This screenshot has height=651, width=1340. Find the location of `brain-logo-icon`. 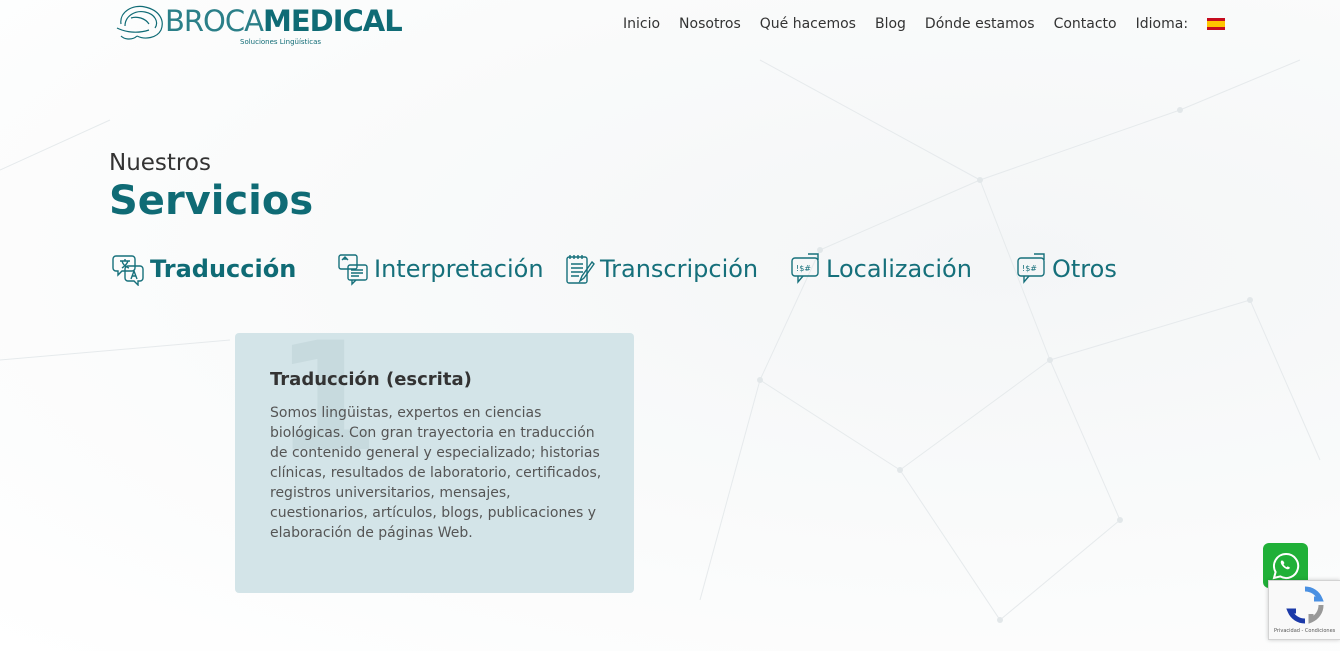

brain-logo-icon is located at coordinates (139, 22).